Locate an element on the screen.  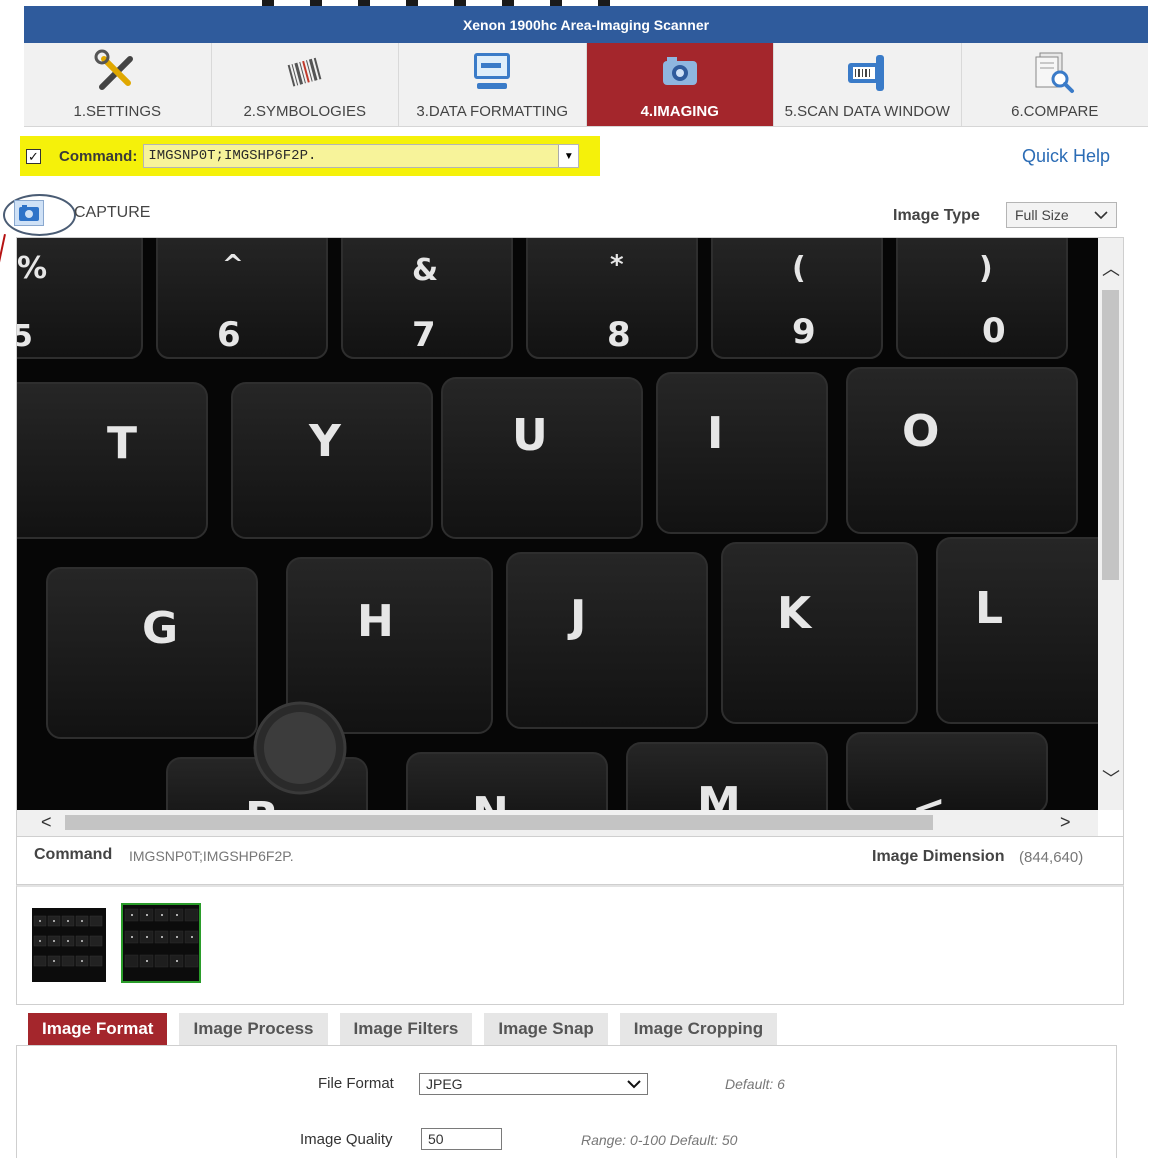
window-title: Xenon 1900hc Area-Imaging Scanner is located at coordinates (586, 24).